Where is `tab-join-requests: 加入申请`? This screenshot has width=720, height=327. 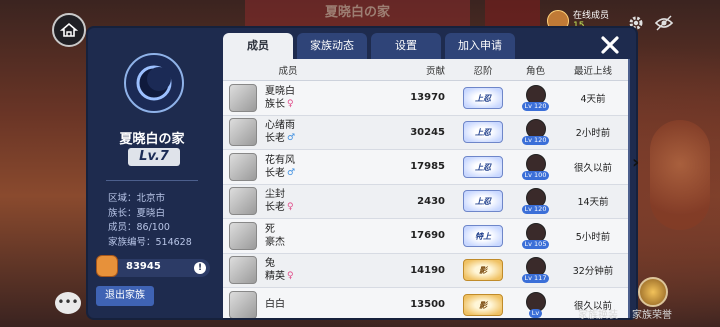
tab-join-requests: 加入申请 is located at coordinates (480, 46).